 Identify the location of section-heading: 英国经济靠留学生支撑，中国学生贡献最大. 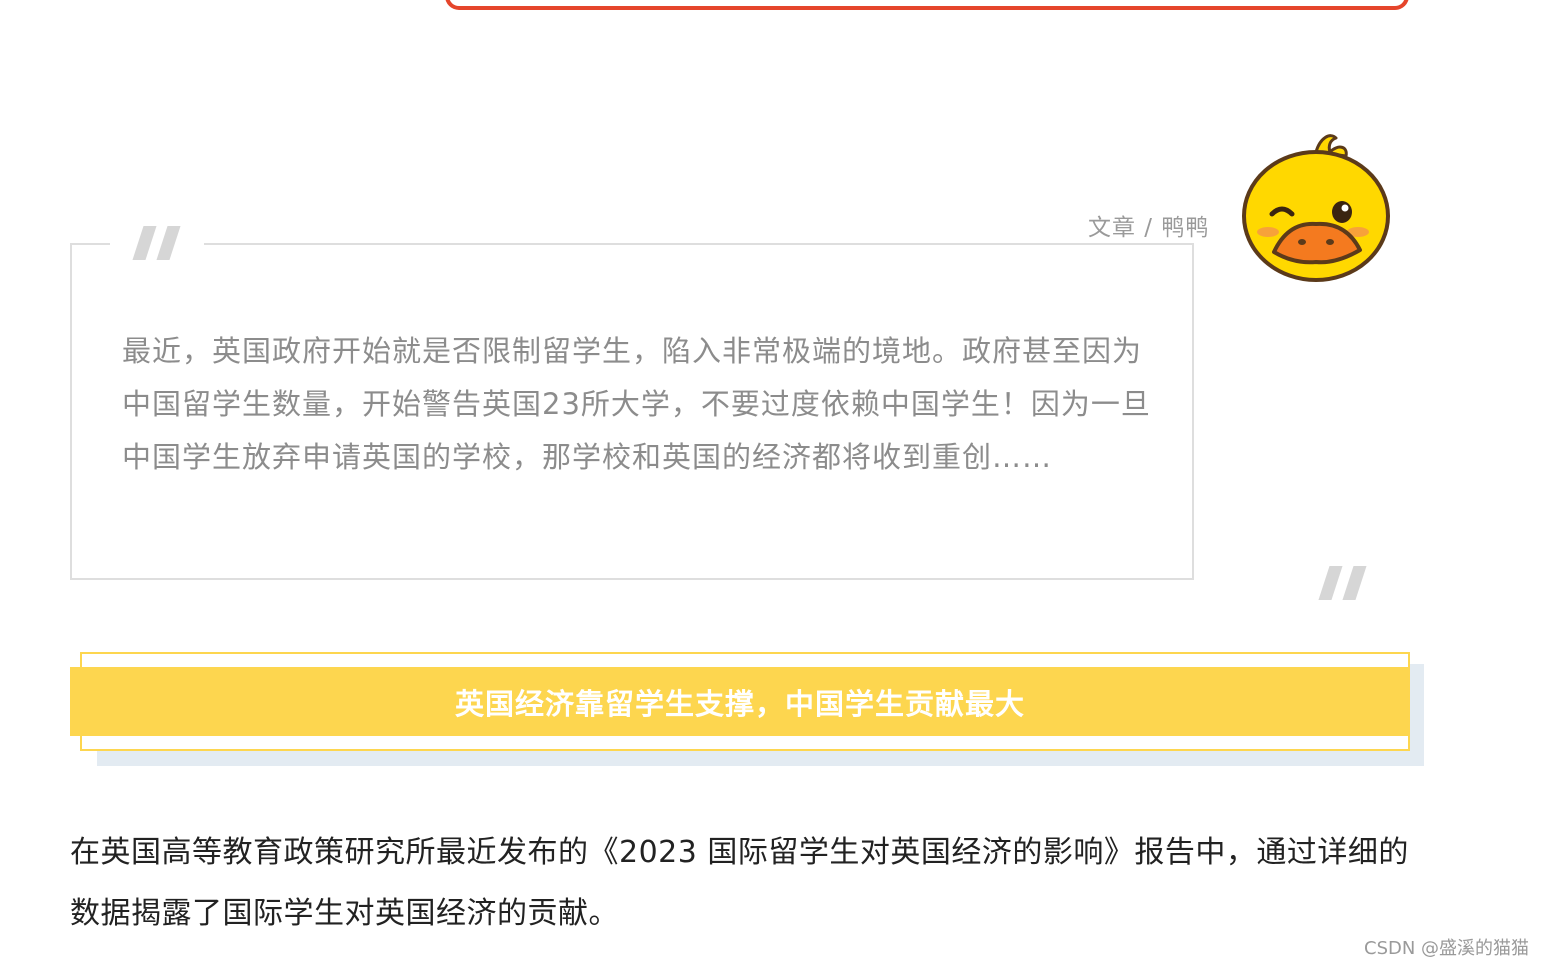
(739, 703).